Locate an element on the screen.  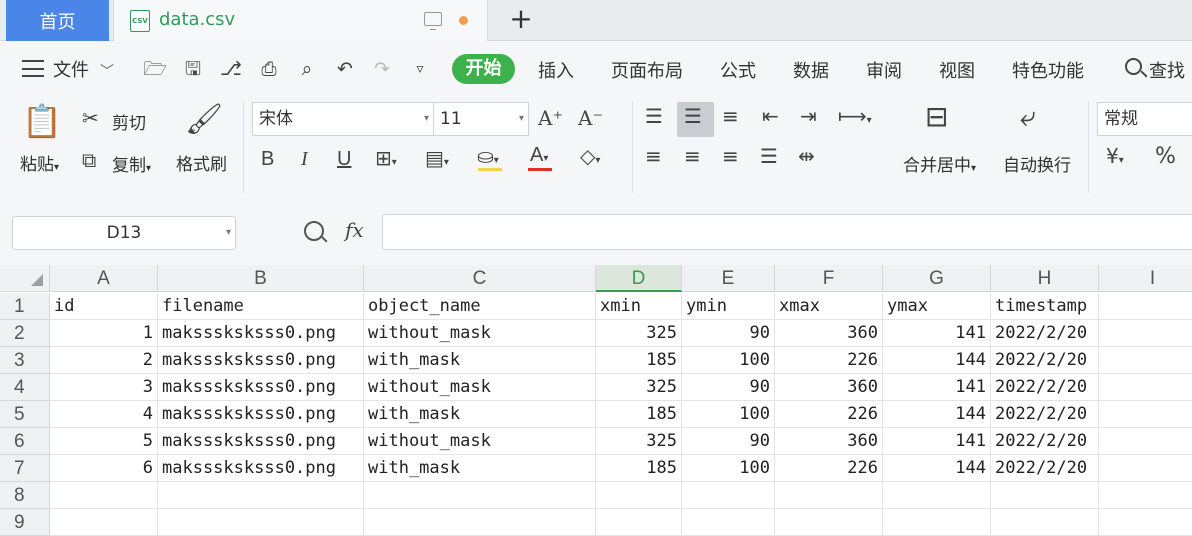
increase-indent-icon: ⇥ is located at coordinates (808, 116).